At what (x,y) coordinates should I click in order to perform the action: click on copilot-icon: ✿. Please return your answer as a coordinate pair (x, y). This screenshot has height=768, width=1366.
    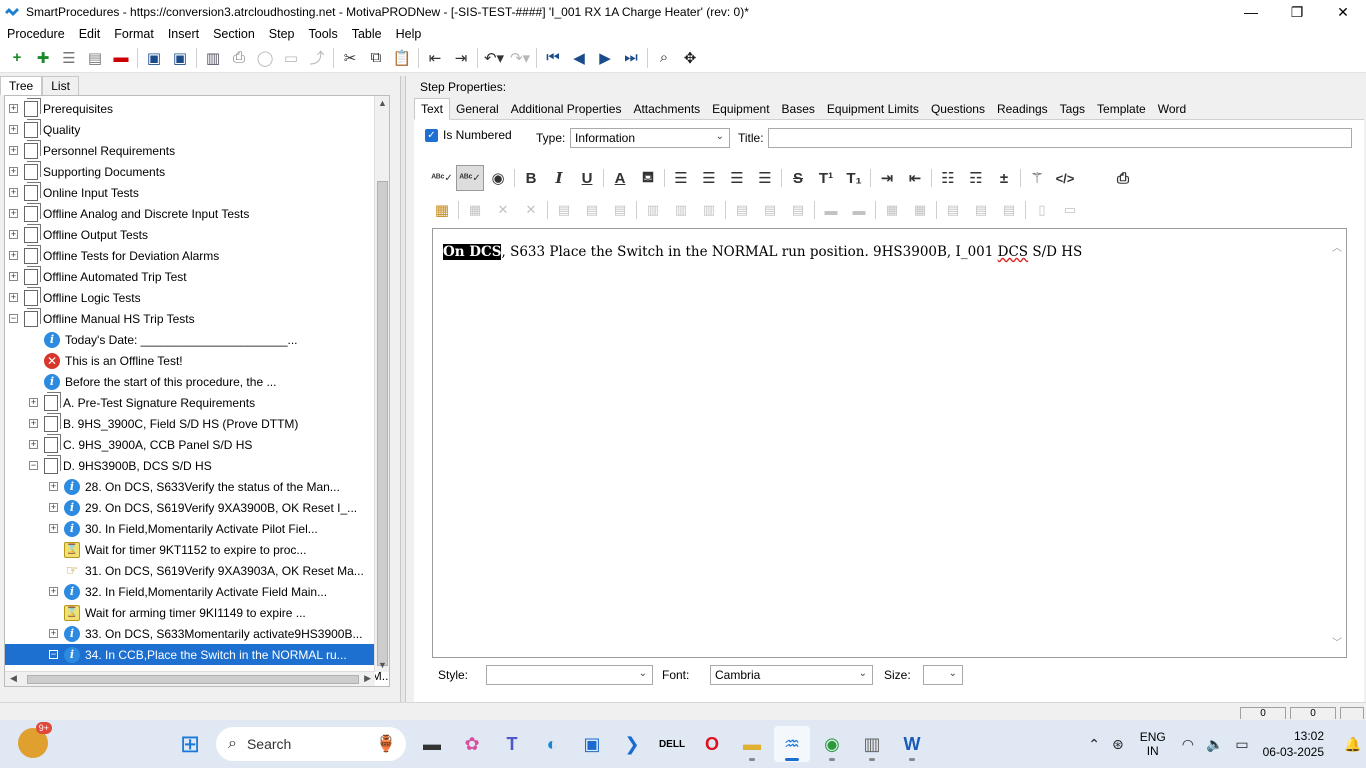
    Looking at the image, I should click on (472, 744).